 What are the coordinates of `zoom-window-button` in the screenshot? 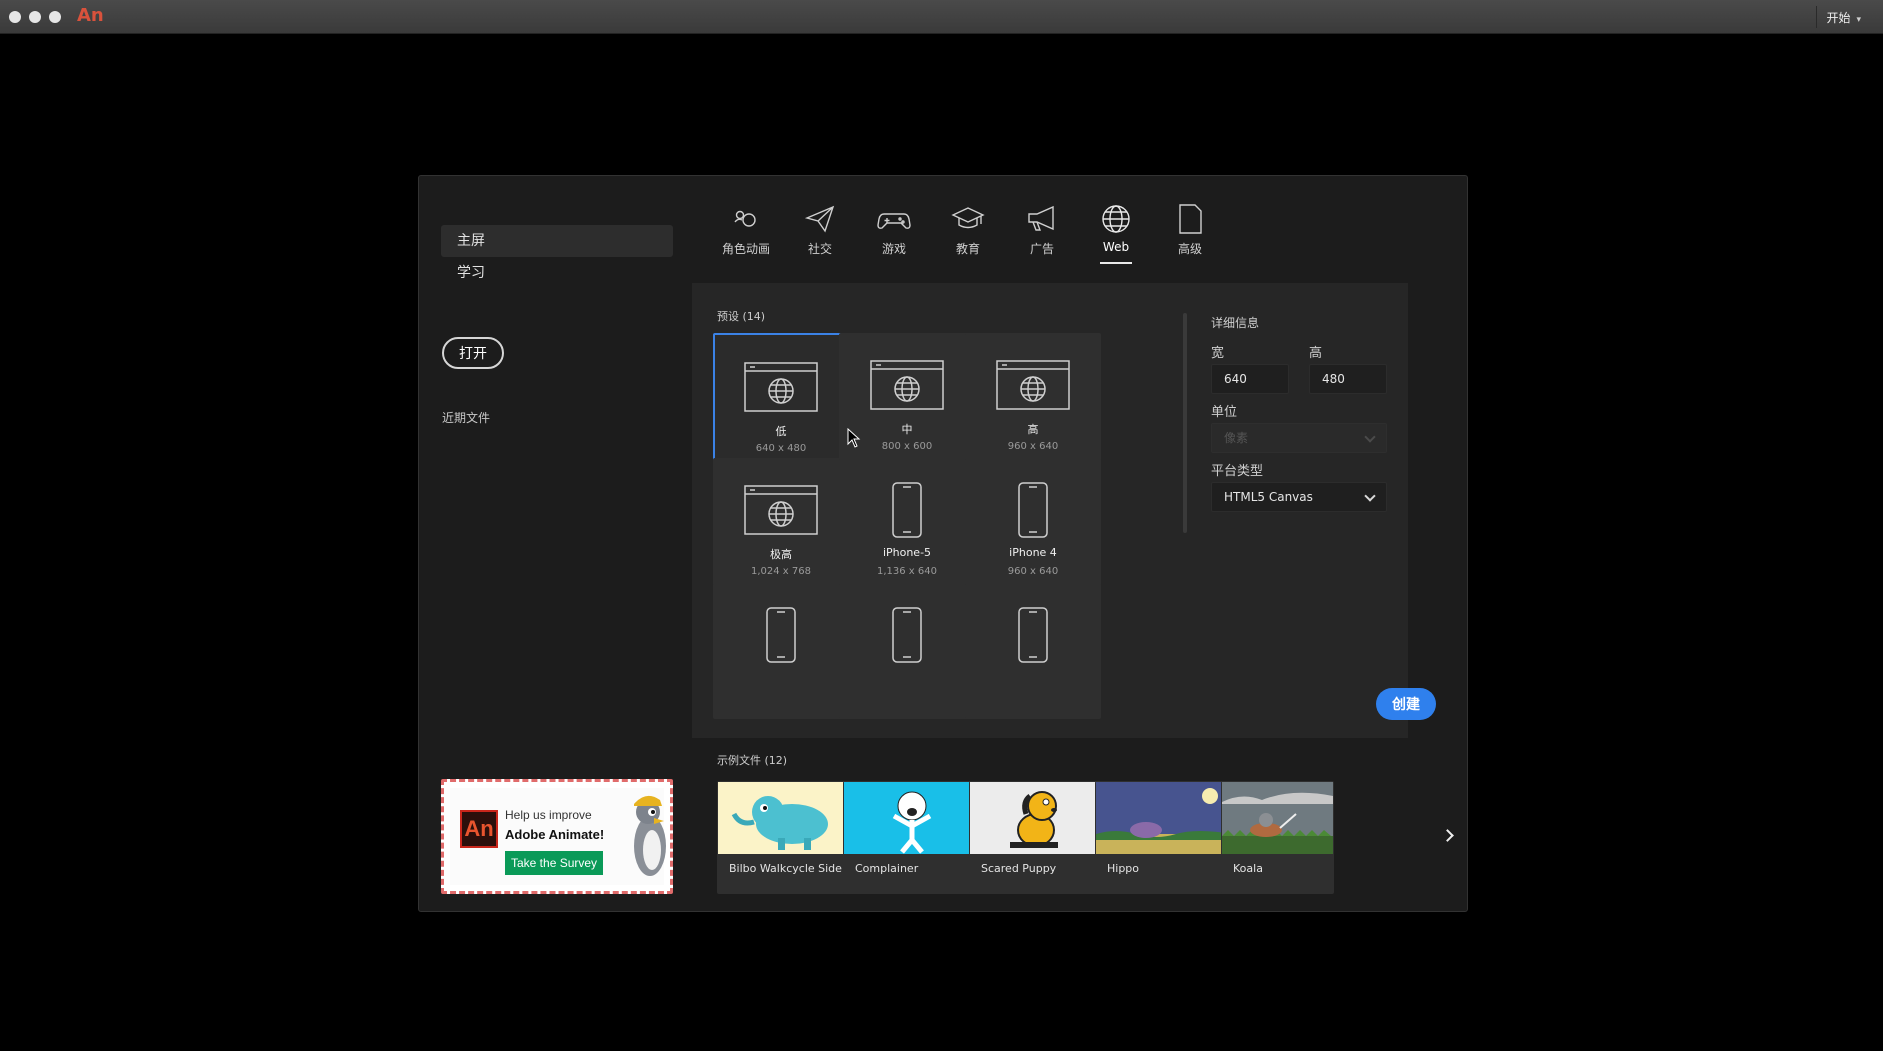 It's located at (55, 17).